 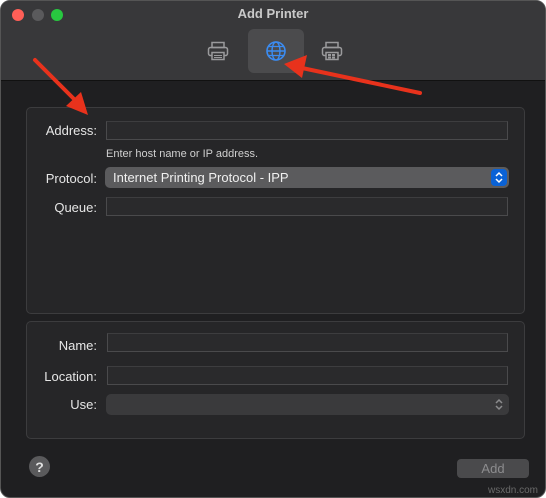 I want to click on window-title: Add Printer, so click(x=273, y=13).